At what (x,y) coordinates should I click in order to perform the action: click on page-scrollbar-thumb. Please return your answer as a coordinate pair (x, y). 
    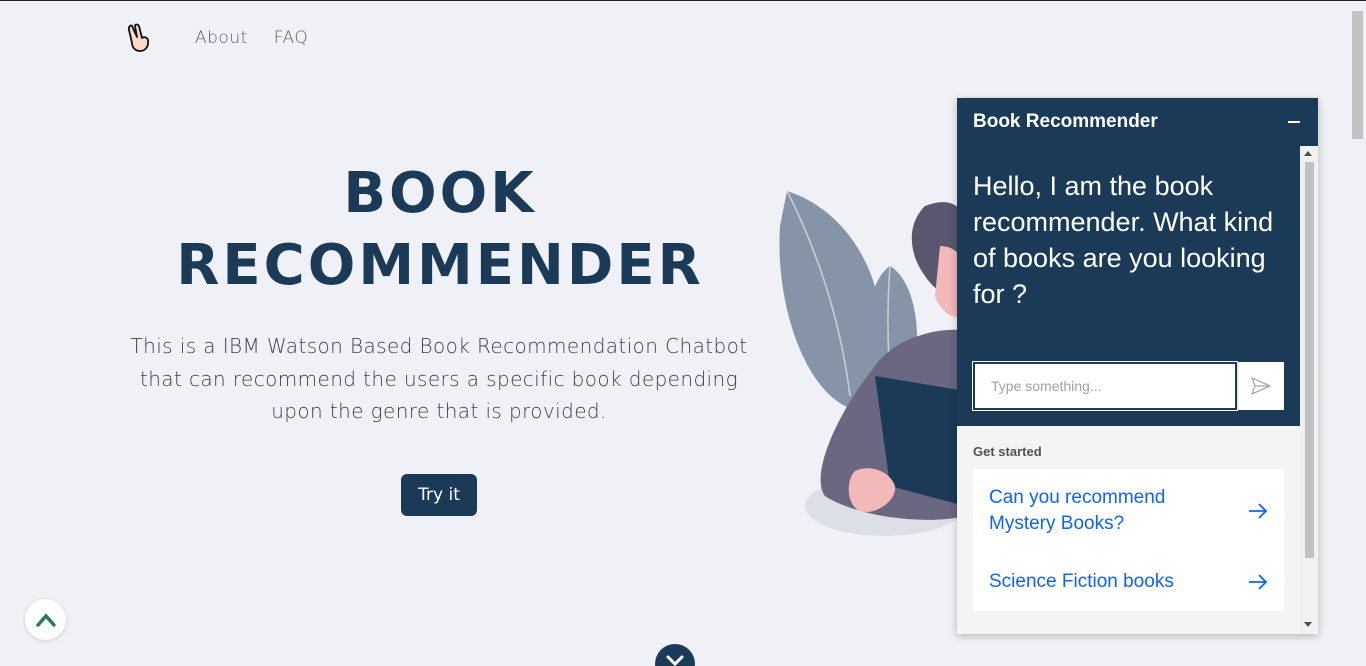
    Looking at the image, I should click on (1357, 75).